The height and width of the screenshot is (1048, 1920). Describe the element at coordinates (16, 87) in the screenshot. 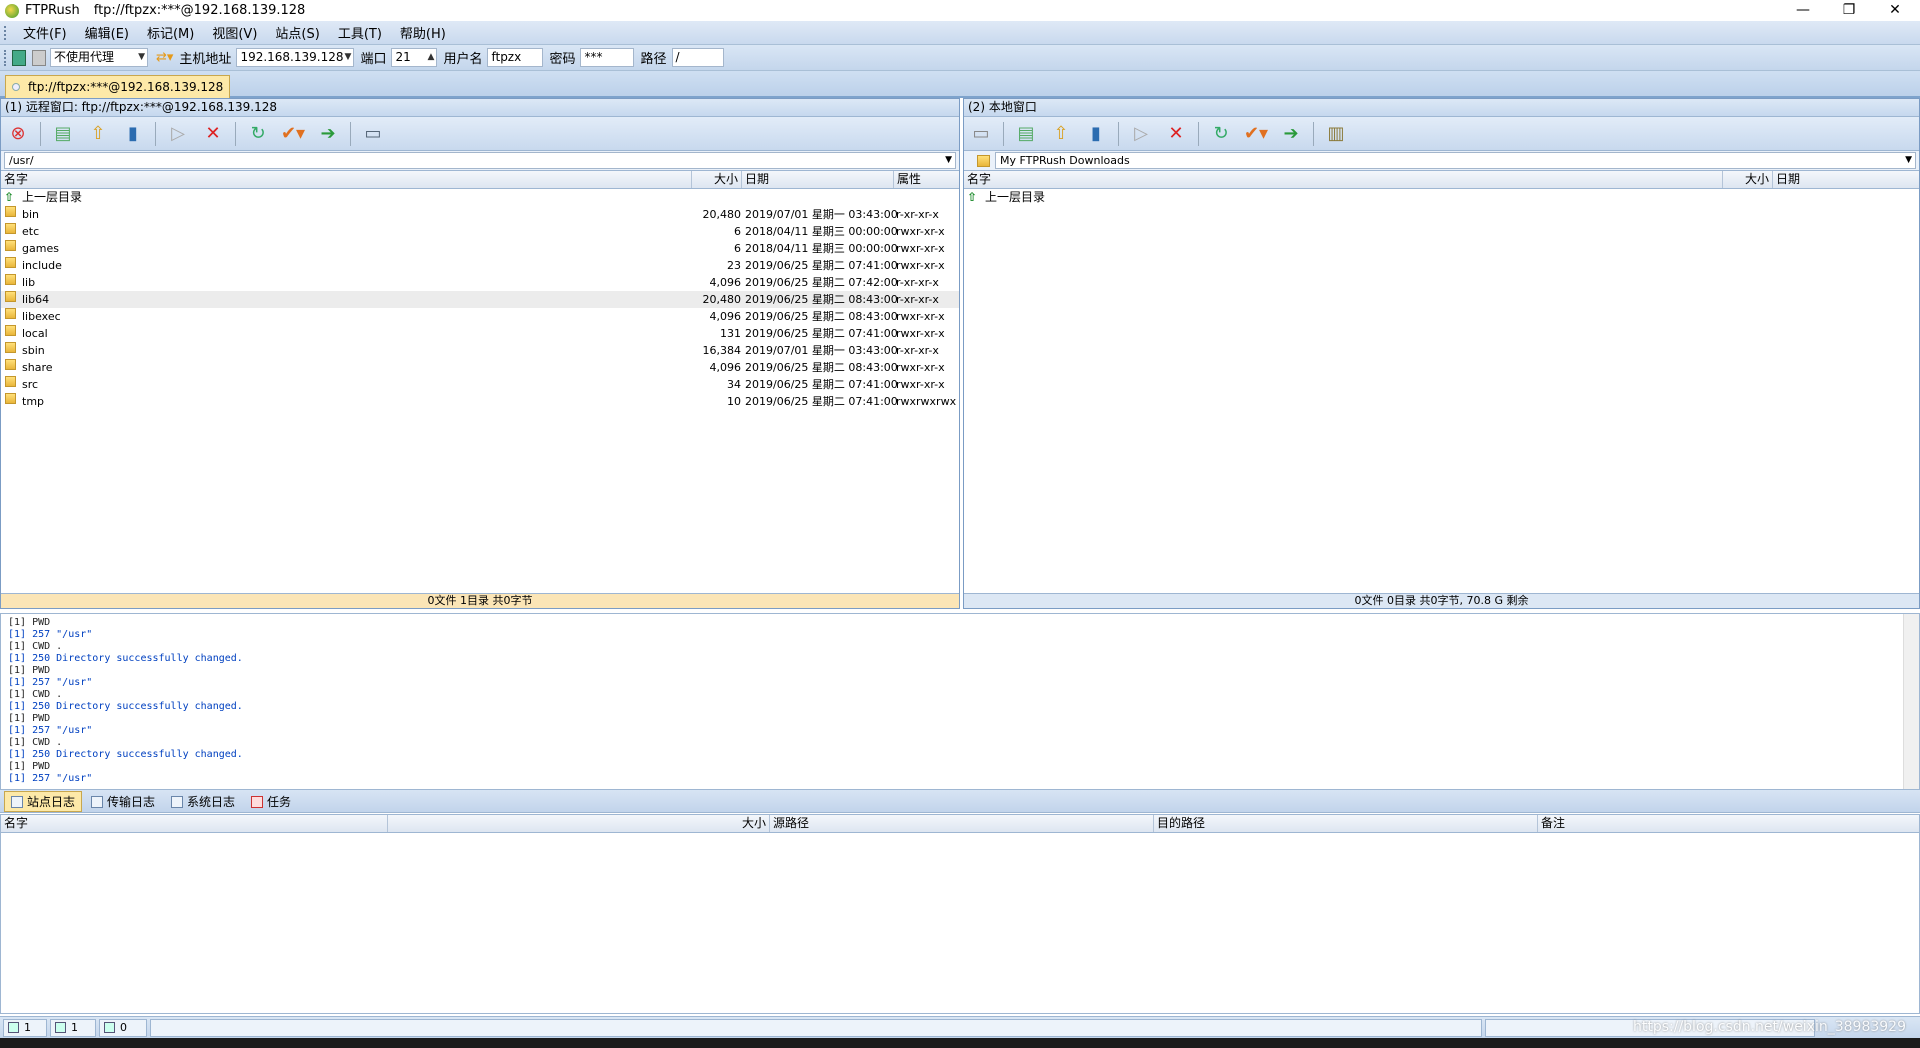

I see `session-status-icon` at that location.